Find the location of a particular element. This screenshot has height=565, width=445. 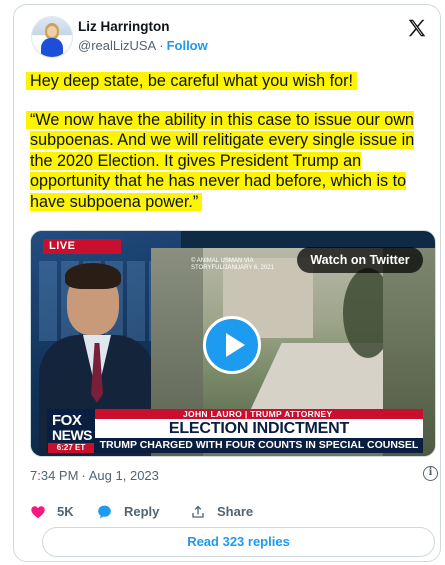

x-logo-icon is located at coordinates (417, 28).